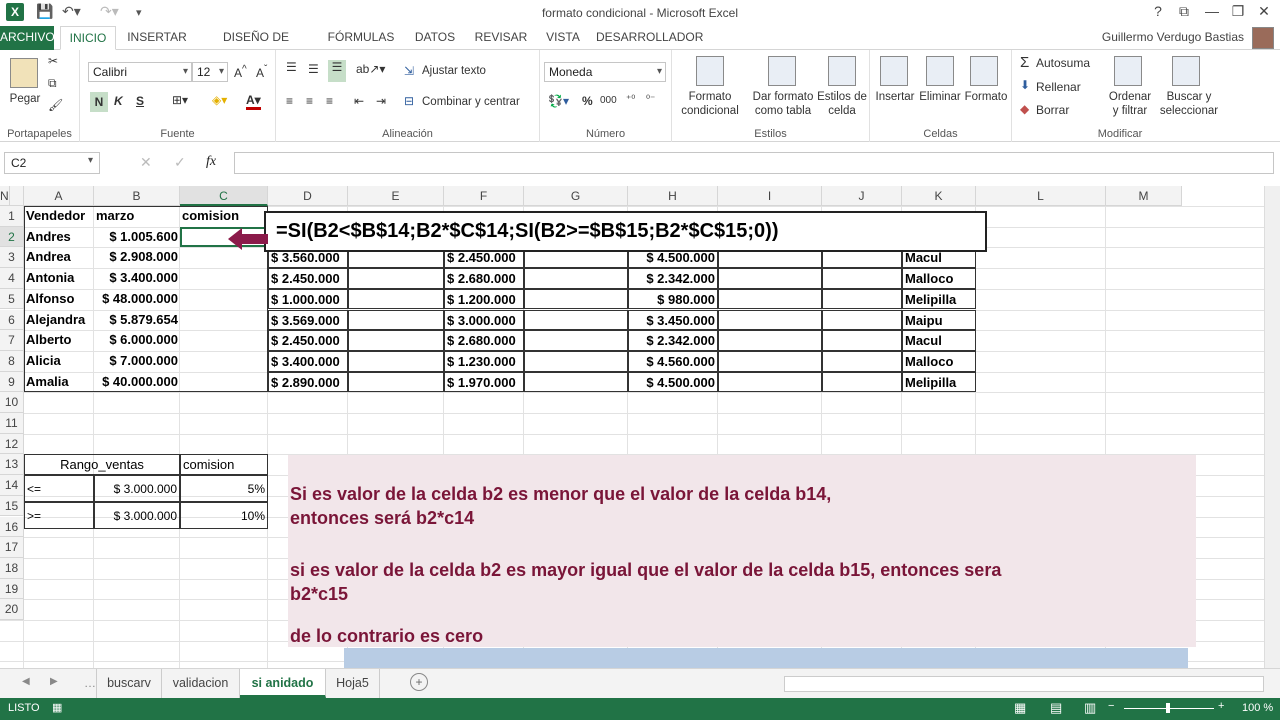  I want to click on thousands-button: 000, so click(608, 100).